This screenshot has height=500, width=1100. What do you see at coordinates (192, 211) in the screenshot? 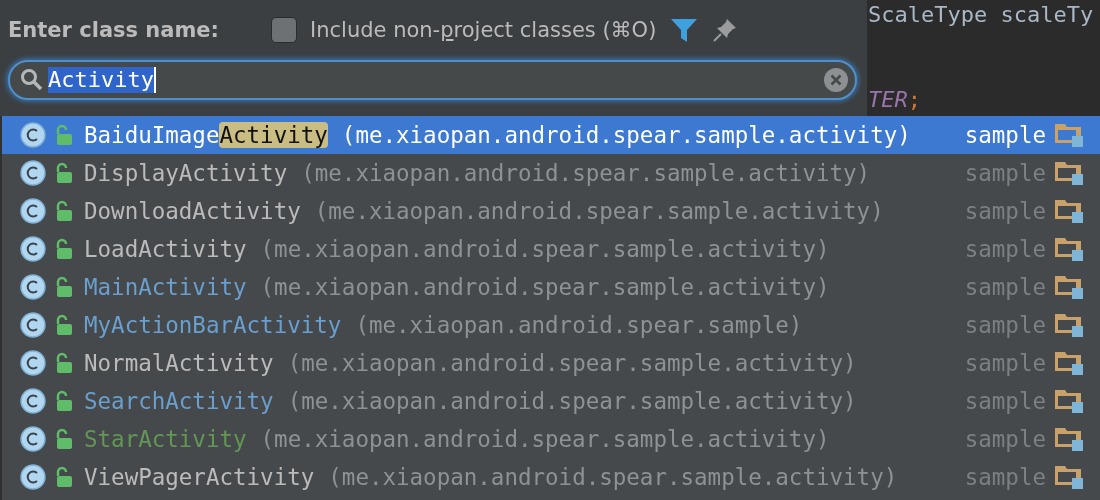
I see `class-name: DownloadActivity` at bounding box center [192, 211].